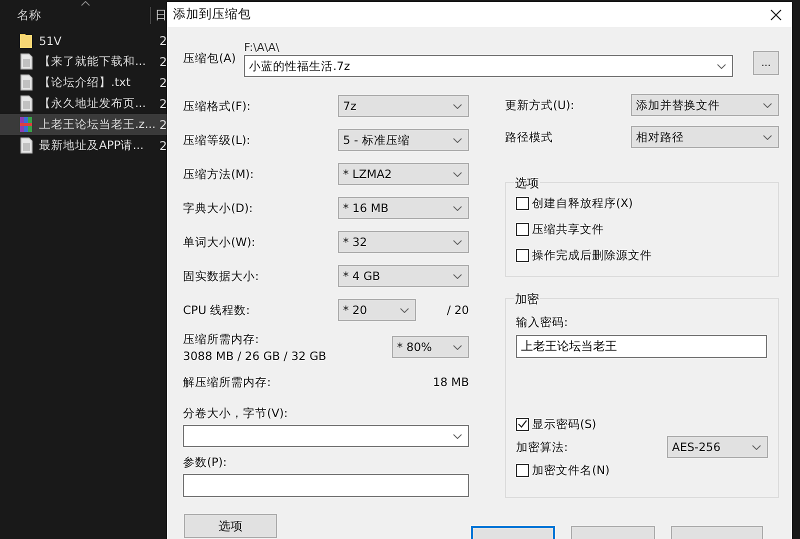 Image resolution: width=800 pixels, height=539 pixels. I want to click on dropdown: * 4 GB, so click(403, 276).